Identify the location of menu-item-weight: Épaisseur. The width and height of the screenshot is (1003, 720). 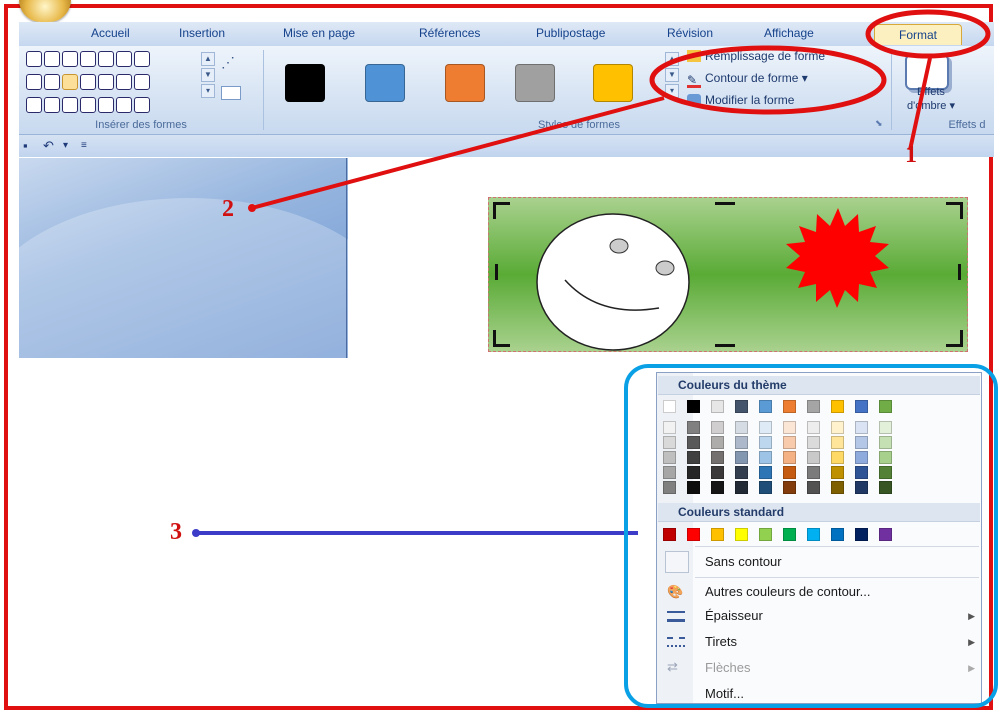
(734, 615).